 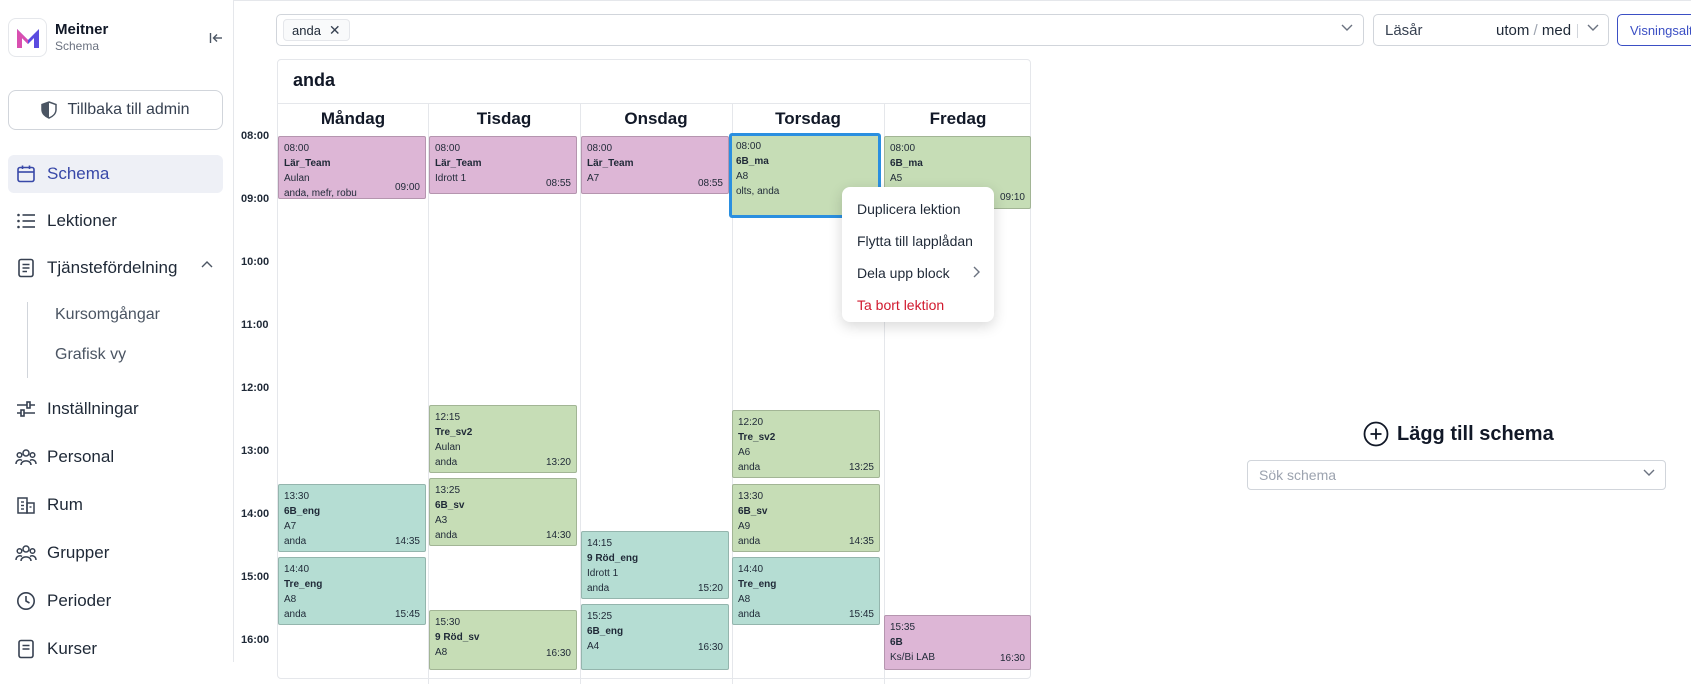 I want to click on split-block-item: Dela upp block, so click(x=918, y=273).